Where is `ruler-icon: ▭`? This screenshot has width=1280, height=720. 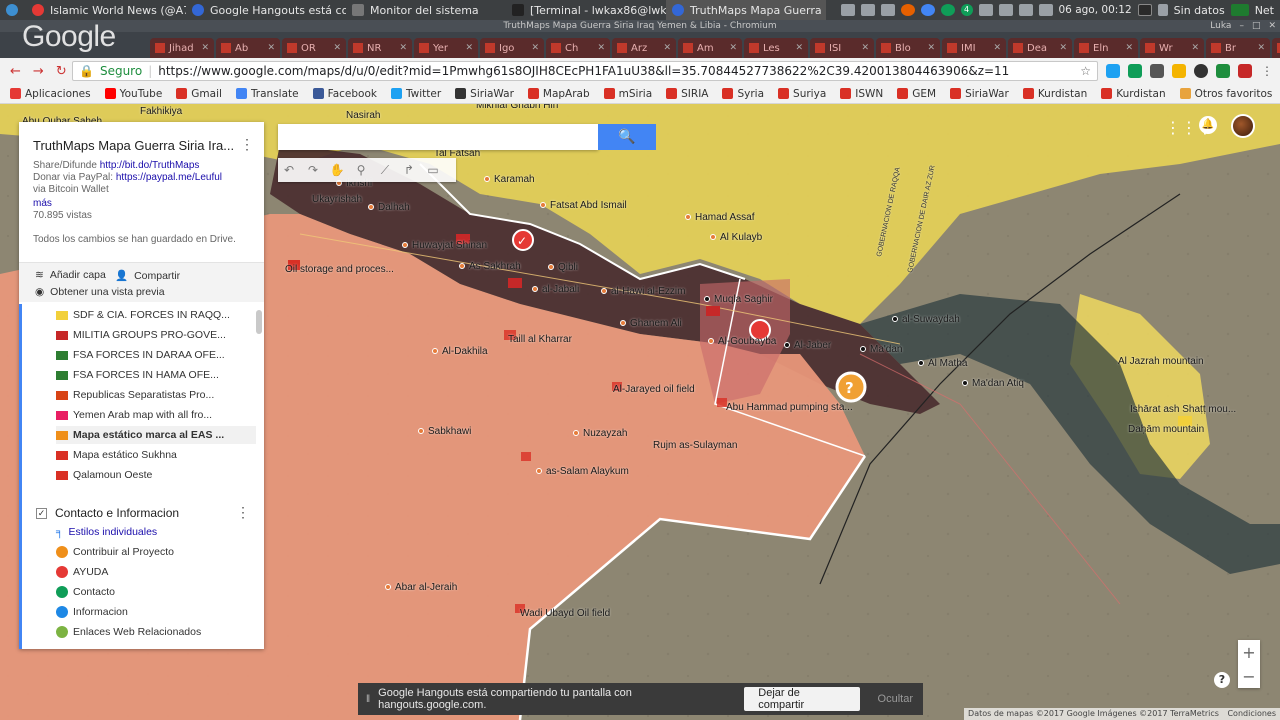 ruler-icon: ▭ is located at coordinates (433, 170).